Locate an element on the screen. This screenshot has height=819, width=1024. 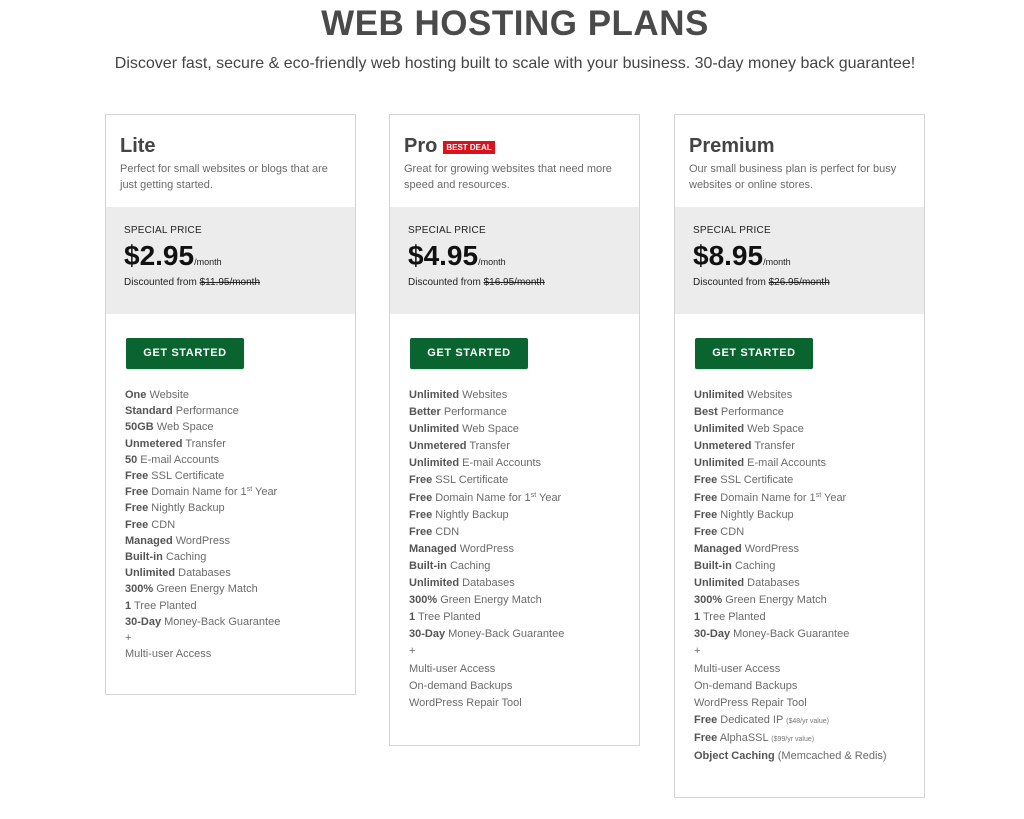
feature-value-note: ($48/yr value) is located at coordinates (807, 721).